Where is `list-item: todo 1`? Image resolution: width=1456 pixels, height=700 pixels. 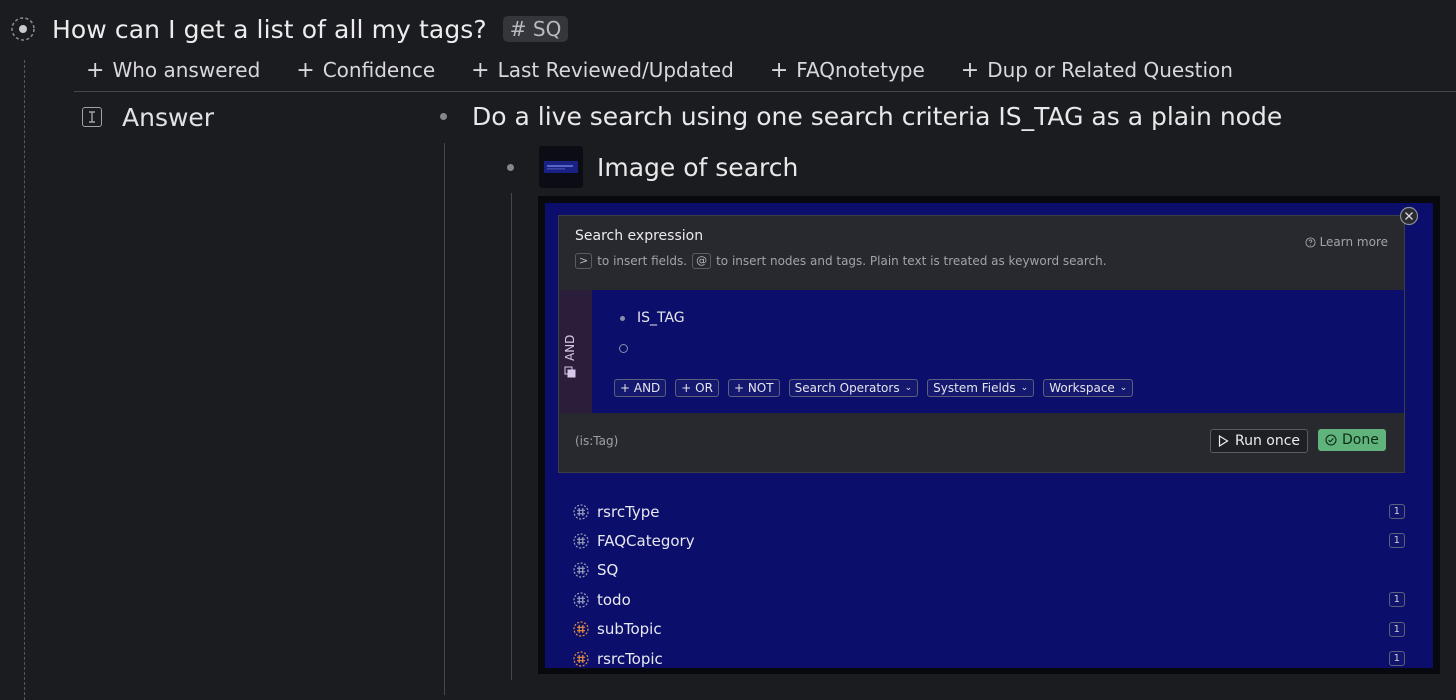 list-item: todo 1 is located at coordinates (989, 599).